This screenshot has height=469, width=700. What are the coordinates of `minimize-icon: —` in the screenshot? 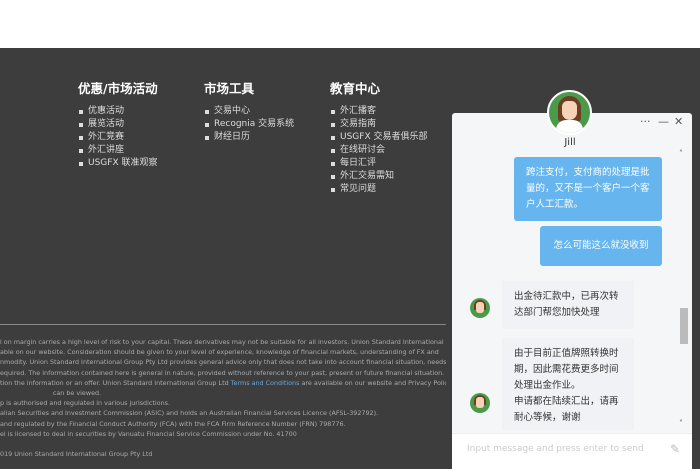 It's located at (663, 121).